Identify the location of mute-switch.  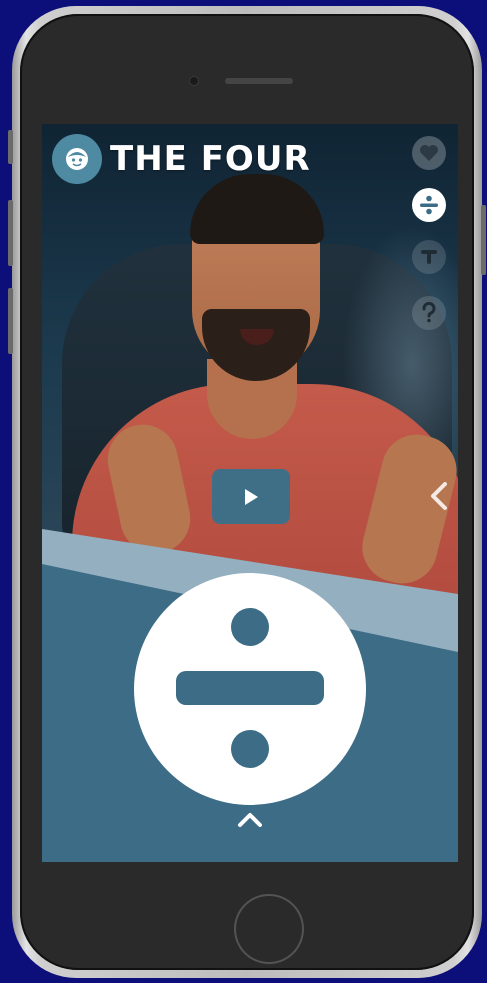
(10, 147).